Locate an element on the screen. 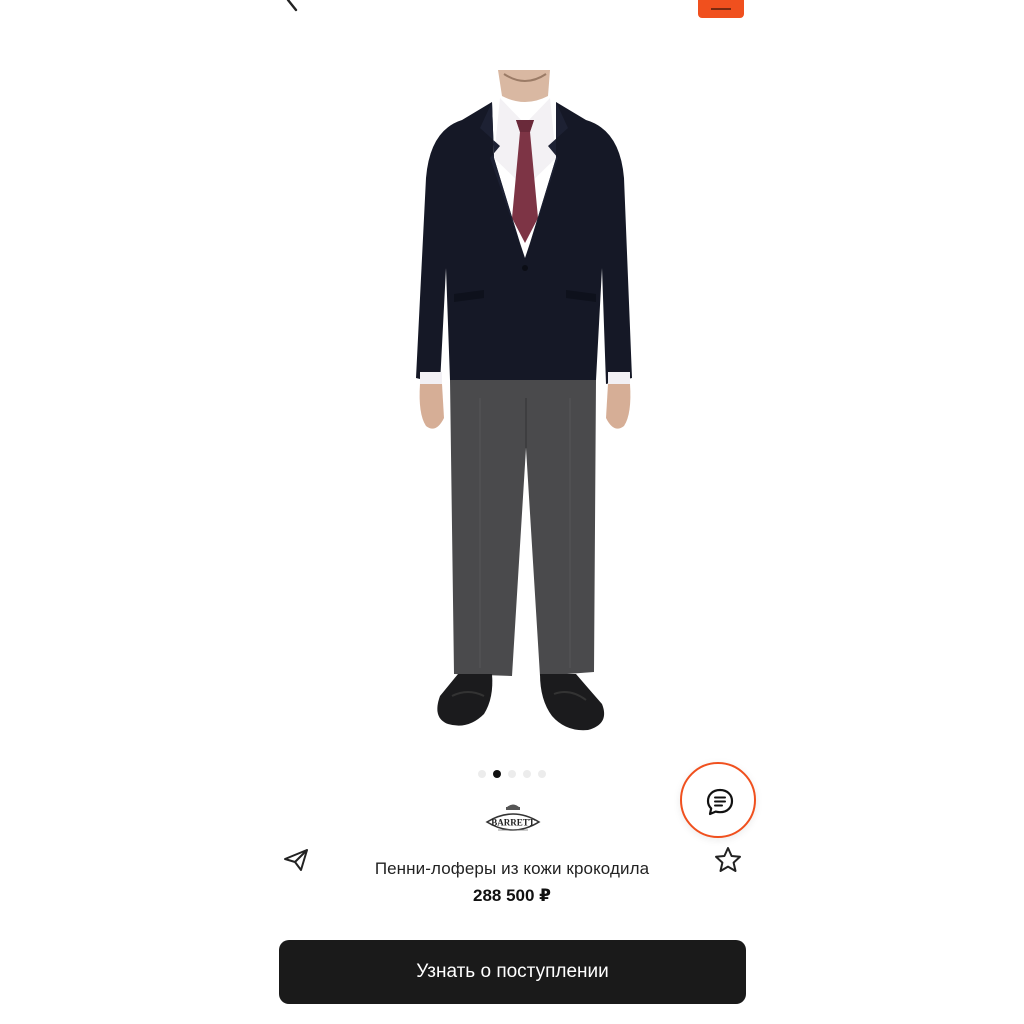 This screenshot has width=1024, height=1024. chat-bubble-icon is located at coordinates (720, 802).